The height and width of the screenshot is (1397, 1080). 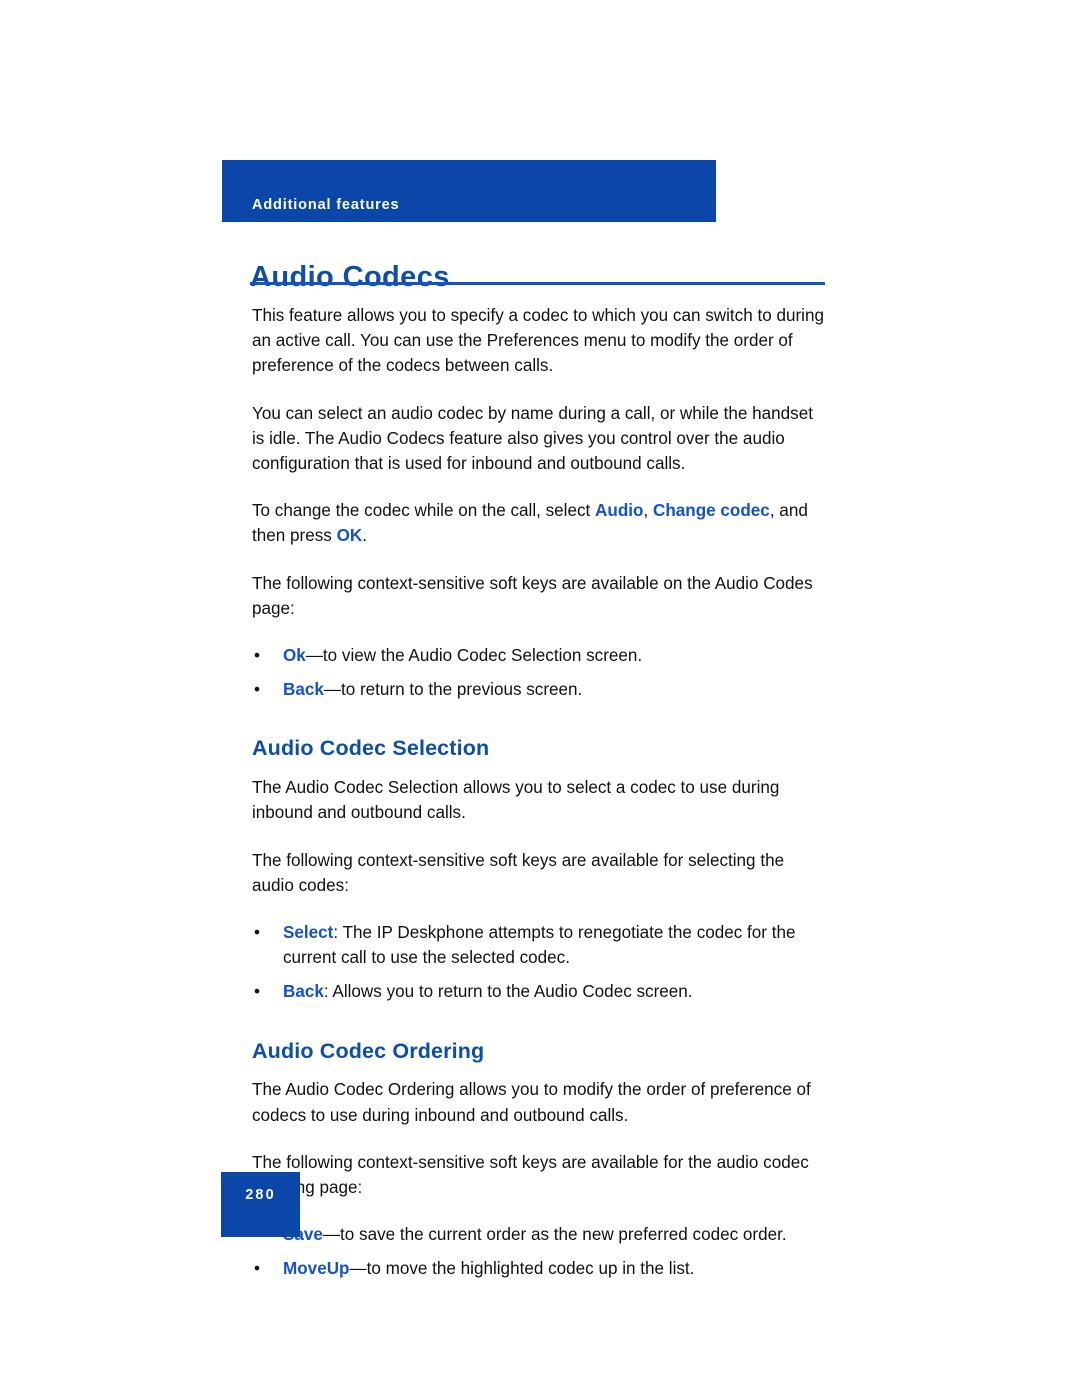 I want to click on page-number-block: 280, so click(x=260, y=1204).